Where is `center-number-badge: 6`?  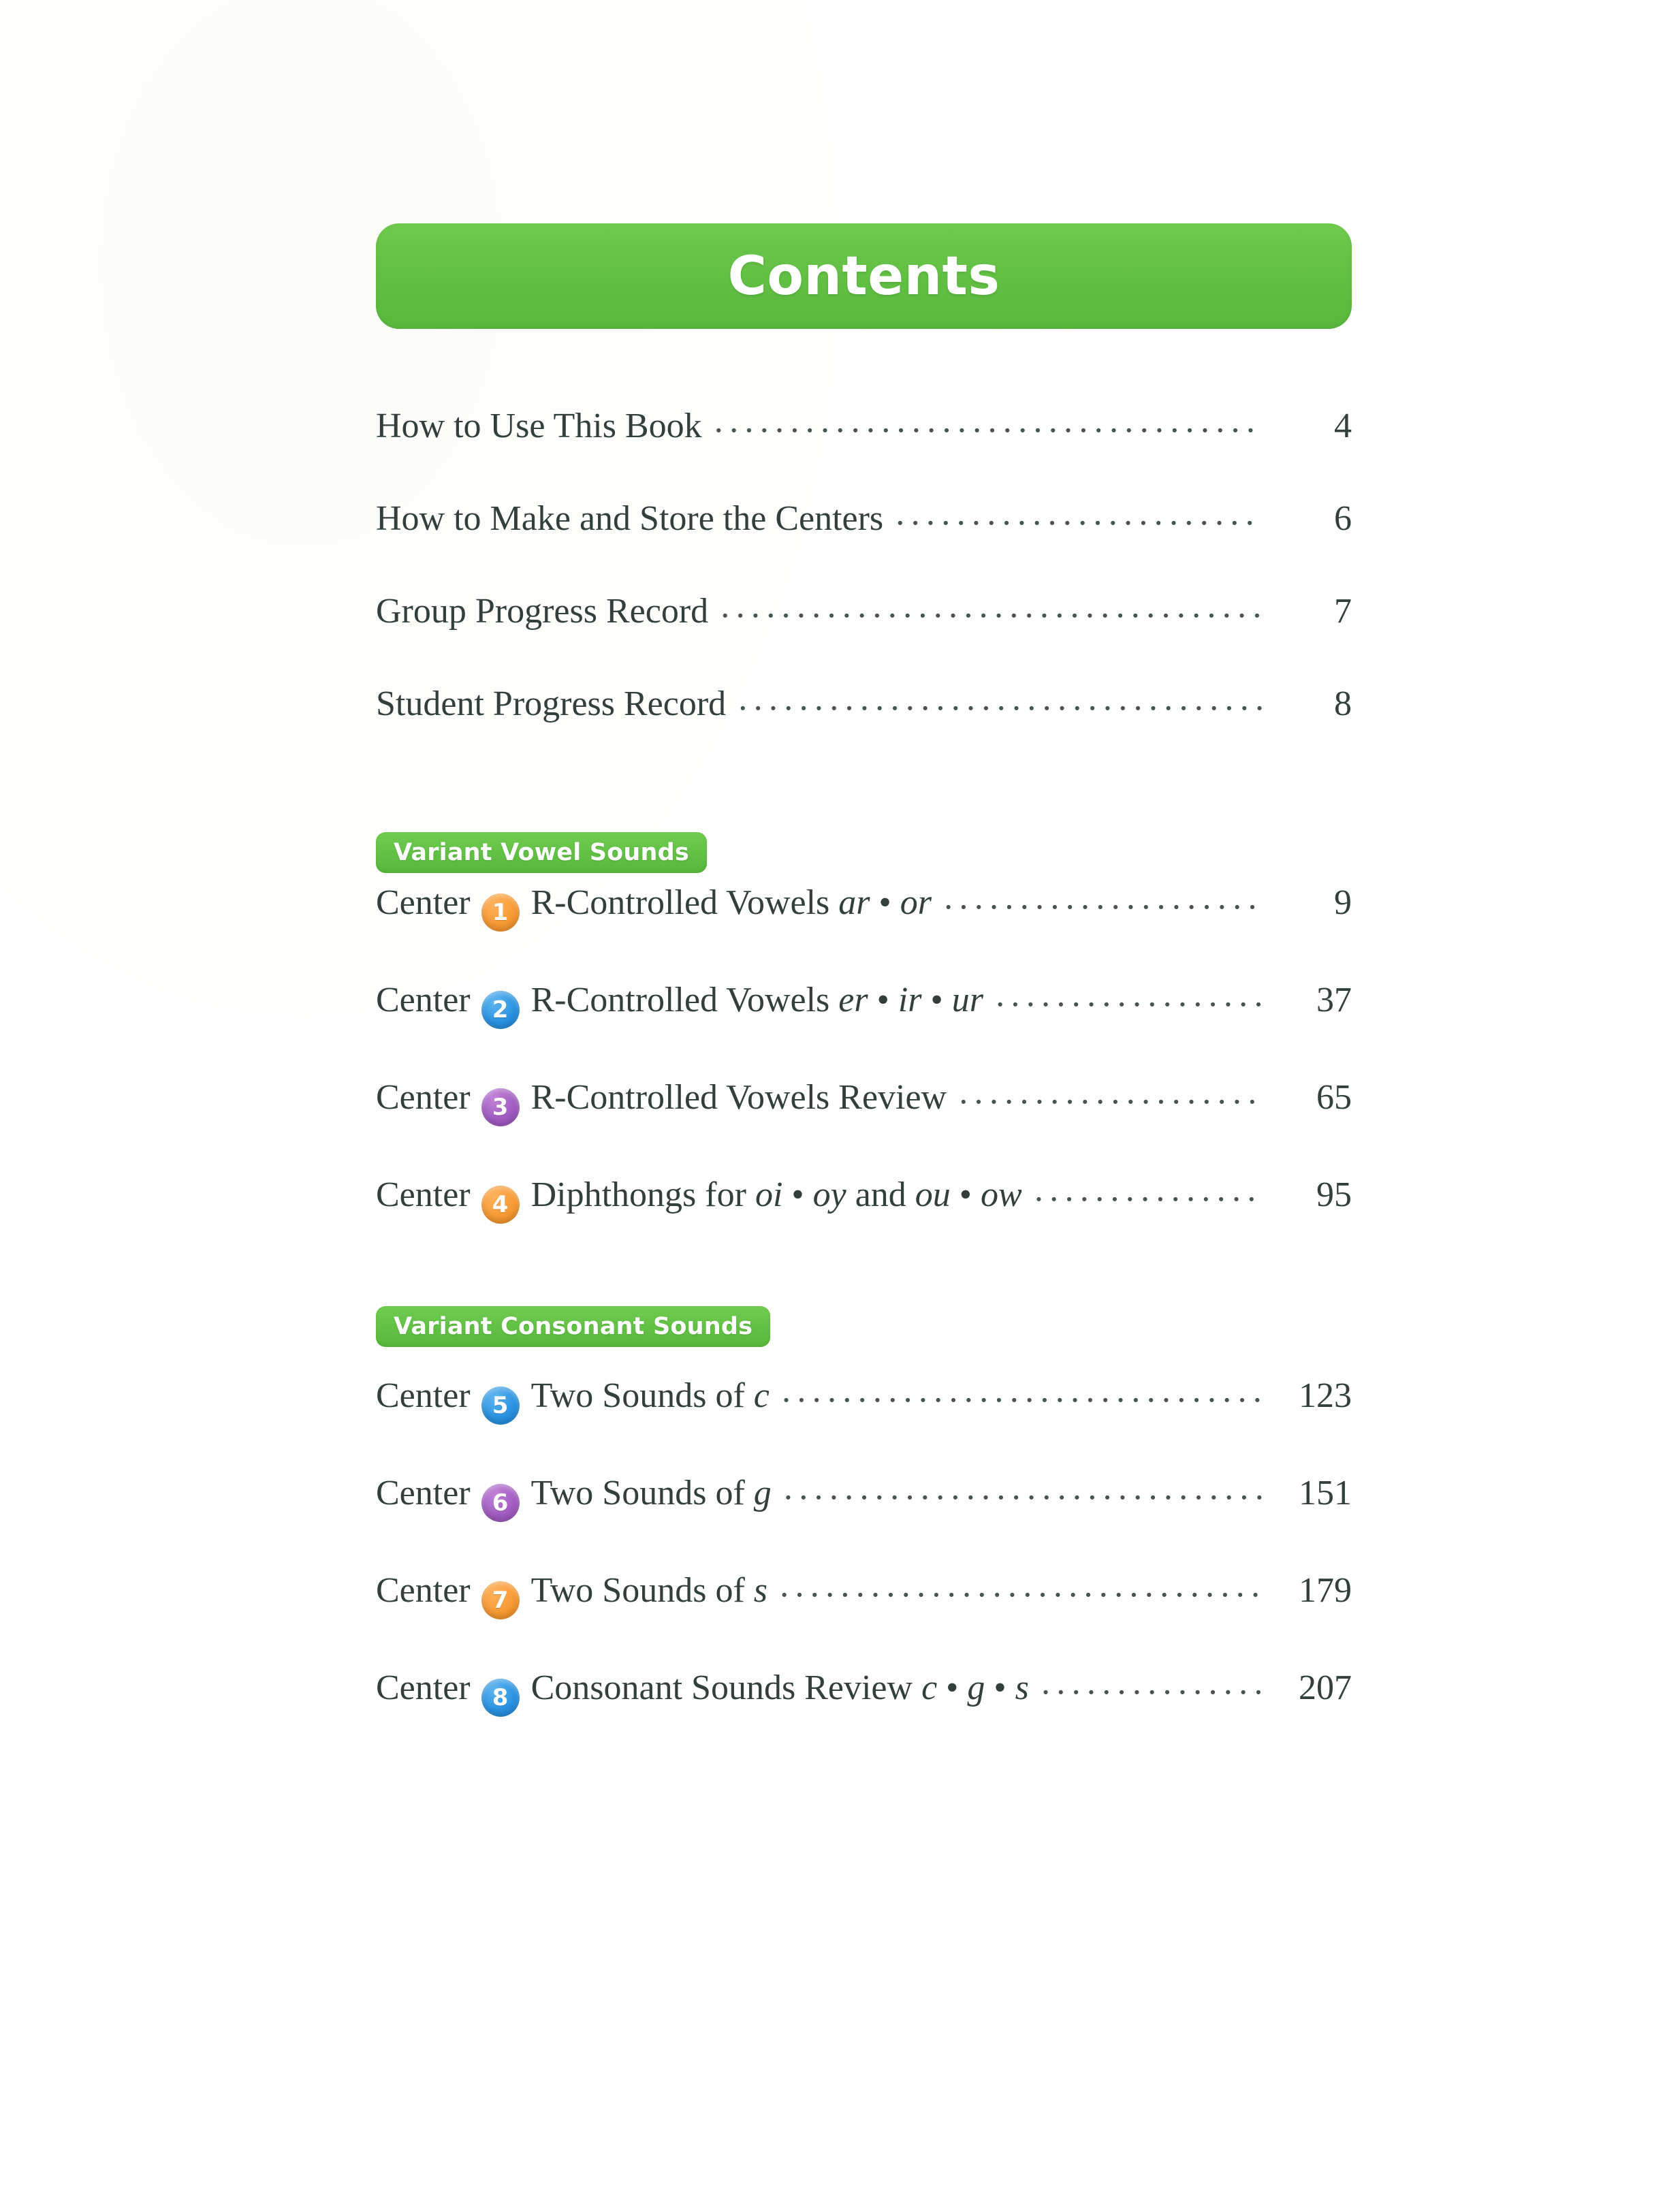
center-number-badge: 6 is located at coordinates (500, 1503).